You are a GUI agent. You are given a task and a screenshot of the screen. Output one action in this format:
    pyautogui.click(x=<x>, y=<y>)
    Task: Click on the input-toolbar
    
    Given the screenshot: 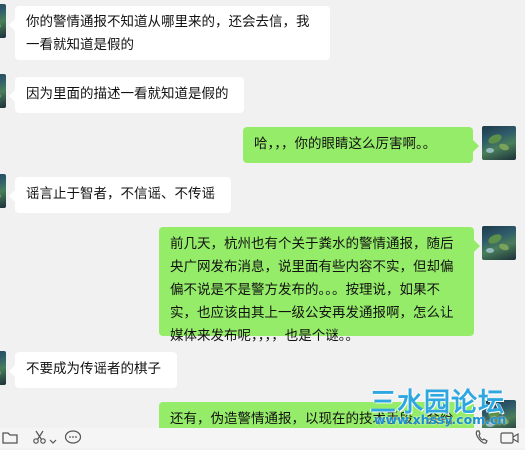 What is the action you would take?
    pyautogui.click(x=262, y=438)
    